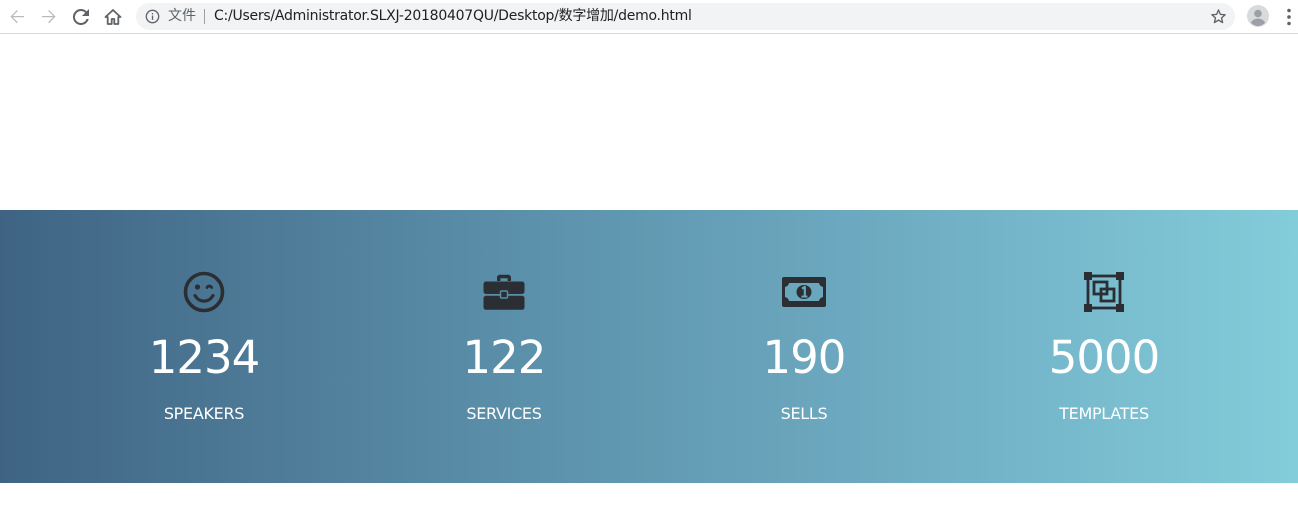  What do you see at coordinates (804, 292) in the screenshot?
I see `money-icon` at bounding box center [804, 292].